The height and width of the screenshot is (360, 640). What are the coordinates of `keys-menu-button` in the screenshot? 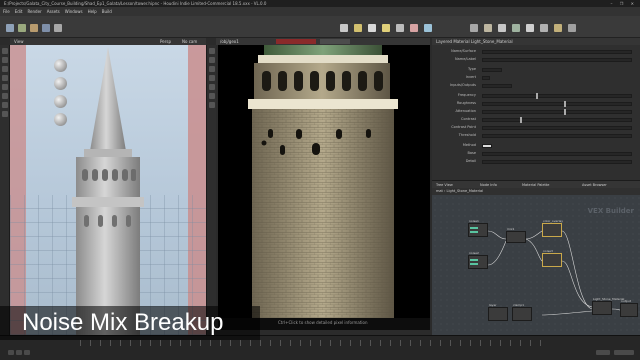 It's located at (603, 352).